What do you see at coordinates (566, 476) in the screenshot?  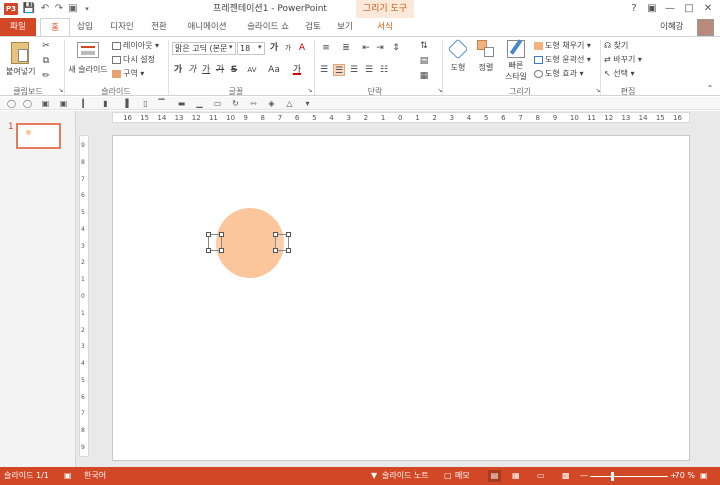 I see `slideshow-view-icon: ▩` at bounding box center [566, 476].